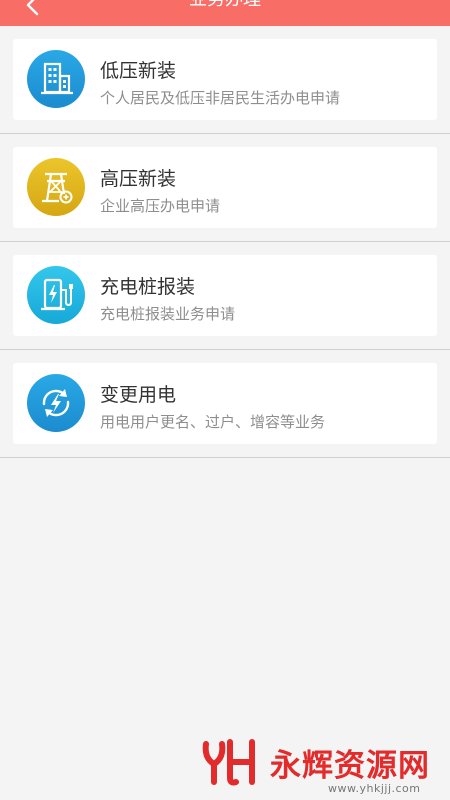 The image size is (450, 800). I want to click on watermark-text: 永辉资源网, so click(350, 766).